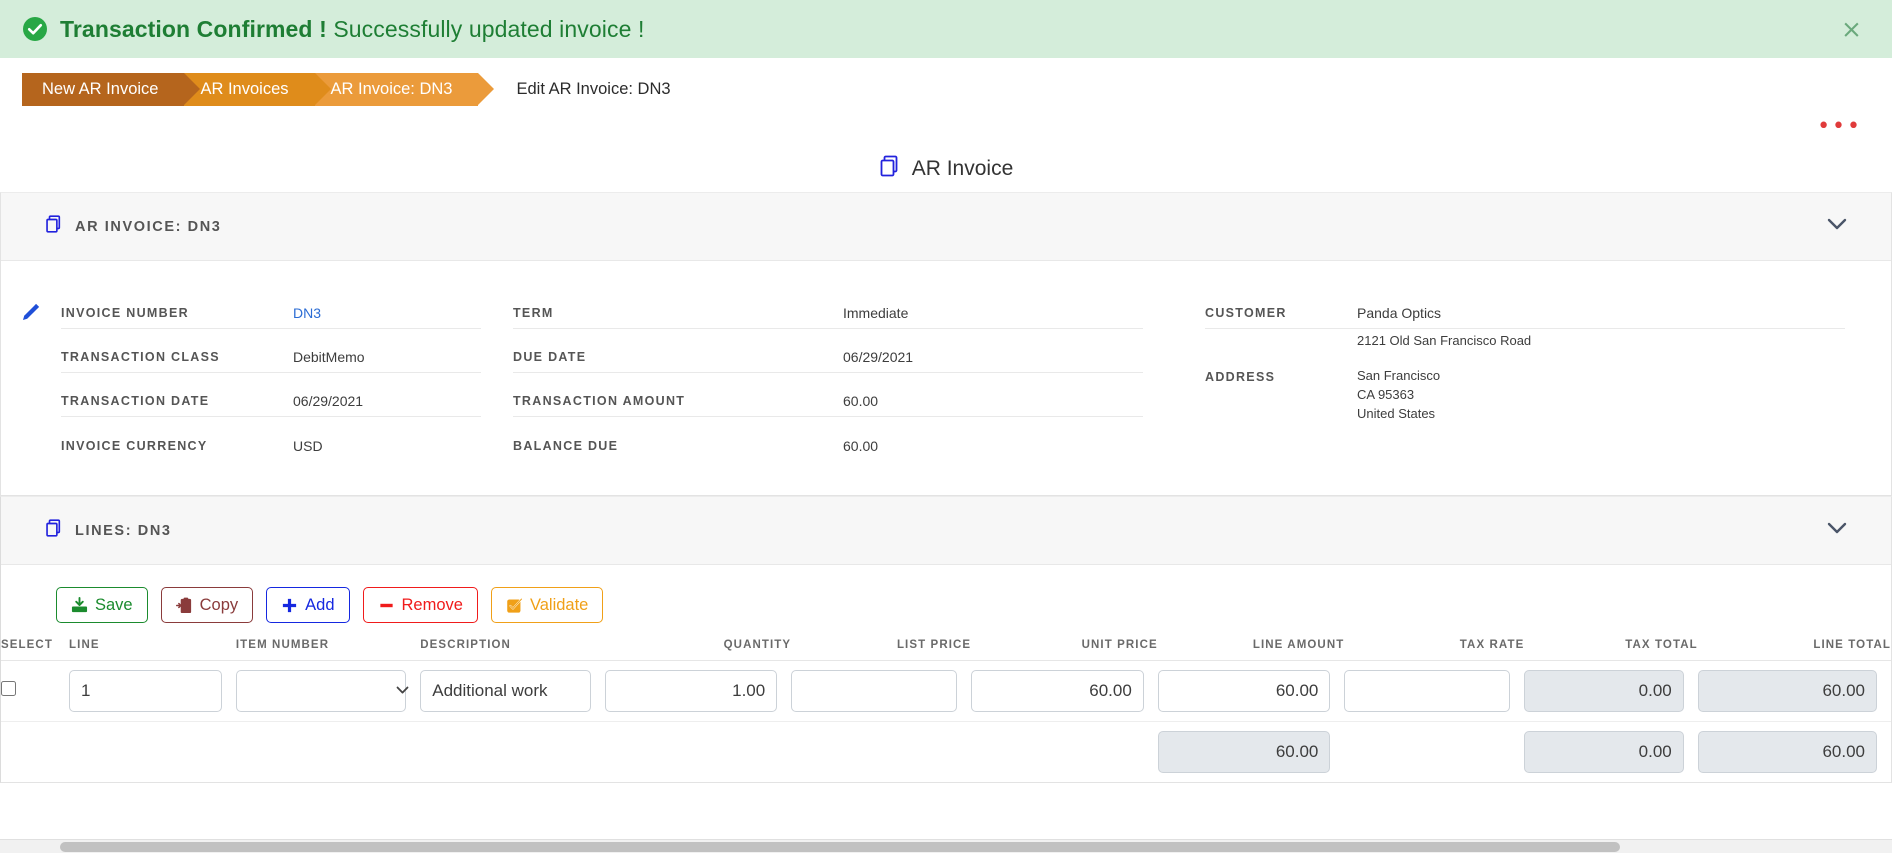  I want to click on breadcrumb-item-ar-invoices: AR Invoices, so click(257, 89).